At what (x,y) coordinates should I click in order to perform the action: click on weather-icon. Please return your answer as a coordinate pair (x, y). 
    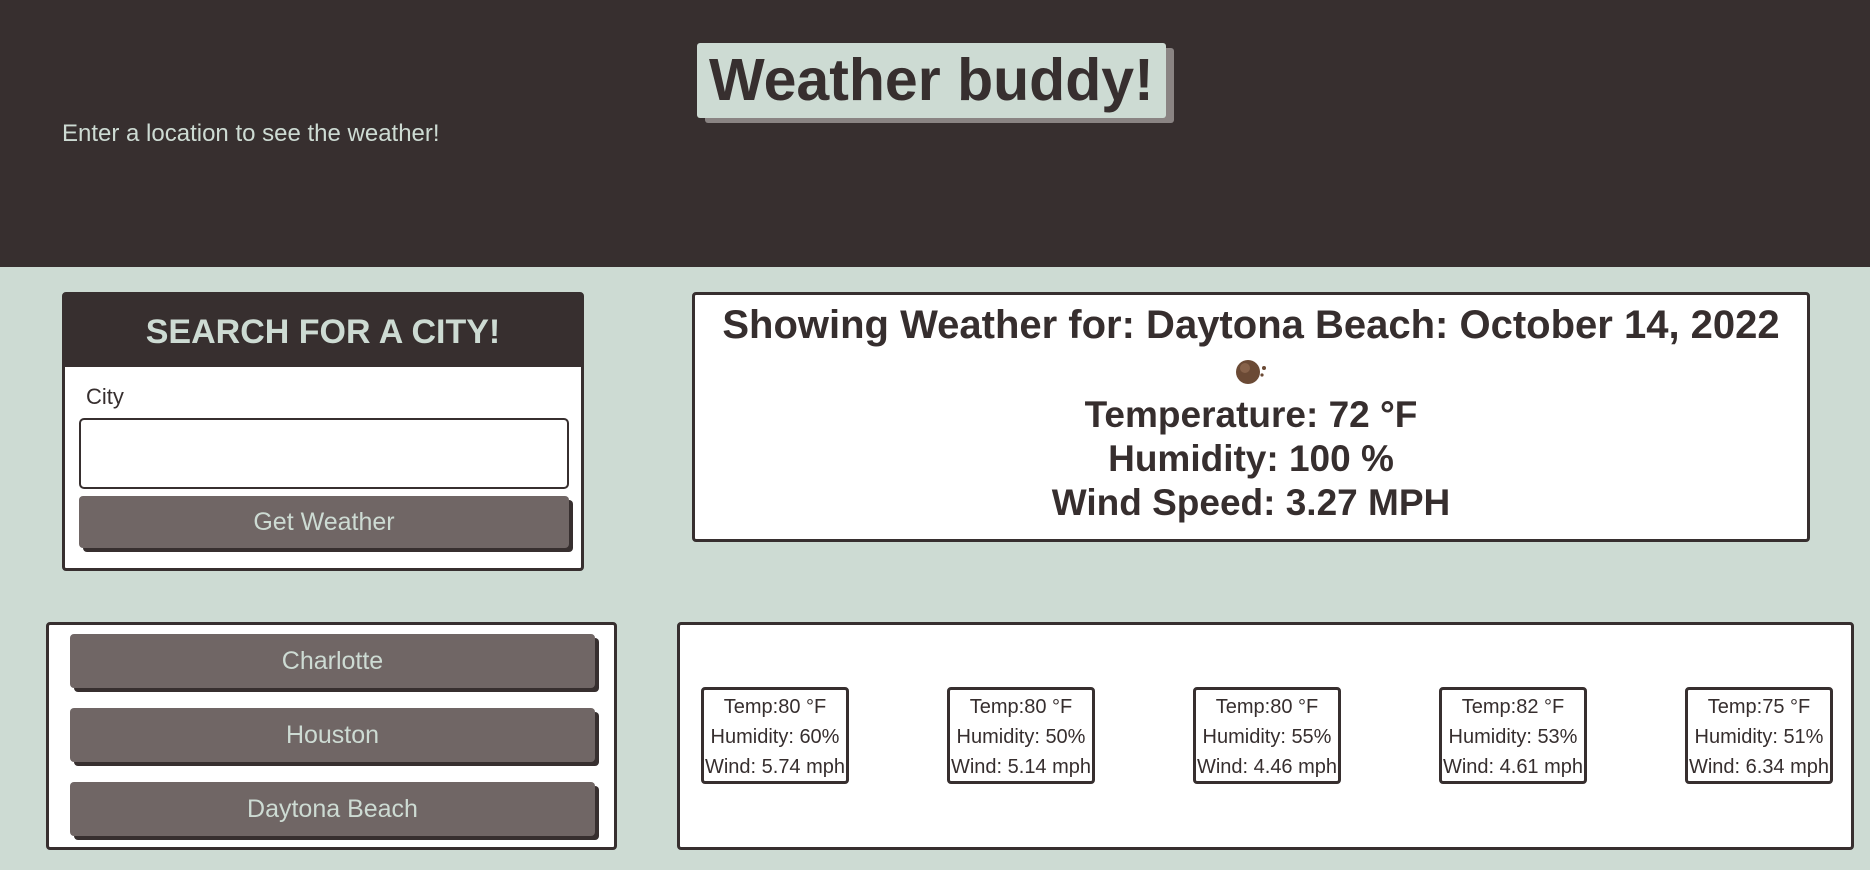
    Looking at the image, I should click on (1251, 371).